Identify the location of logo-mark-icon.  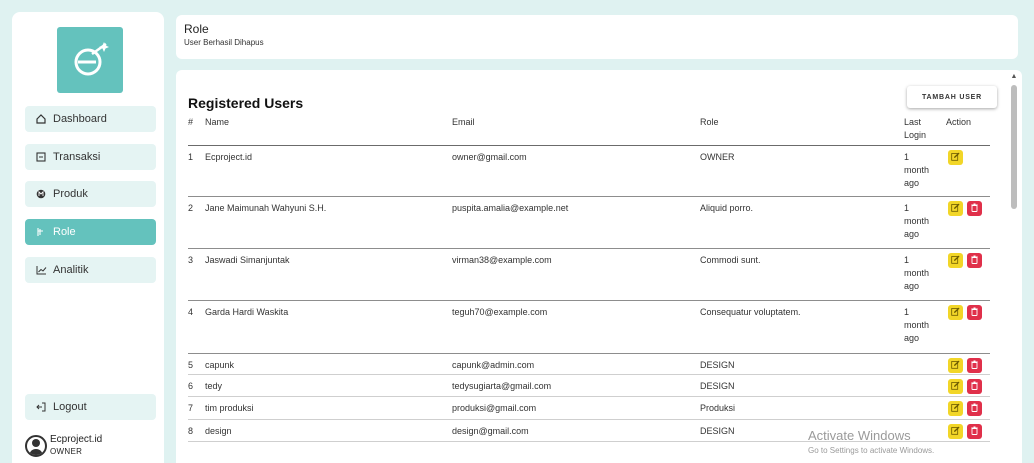
(91, 59).